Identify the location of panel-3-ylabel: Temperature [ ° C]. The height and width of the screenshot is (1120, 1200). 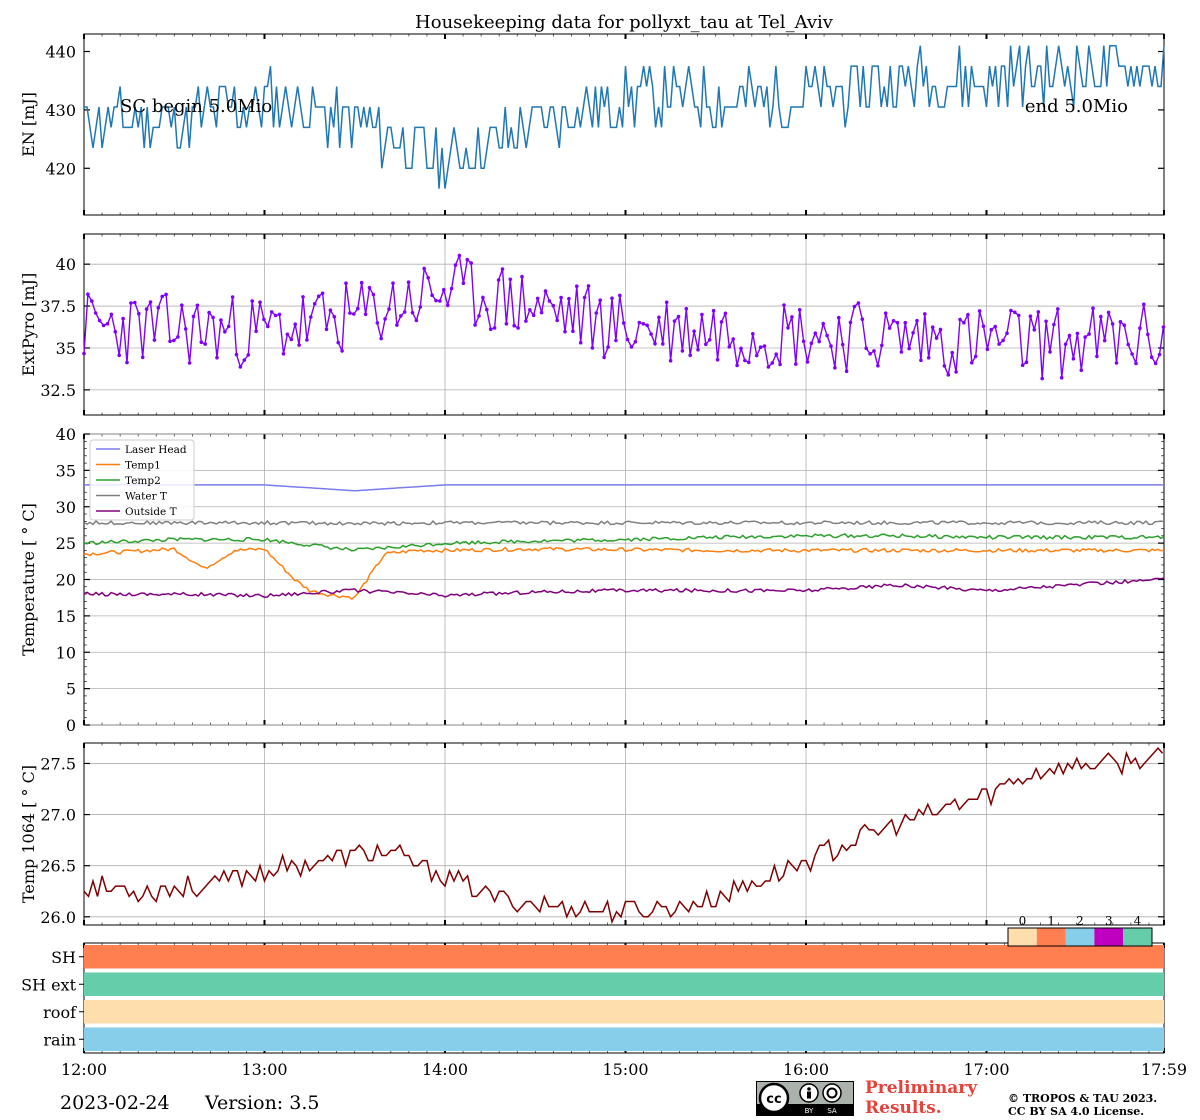
(28, 579).